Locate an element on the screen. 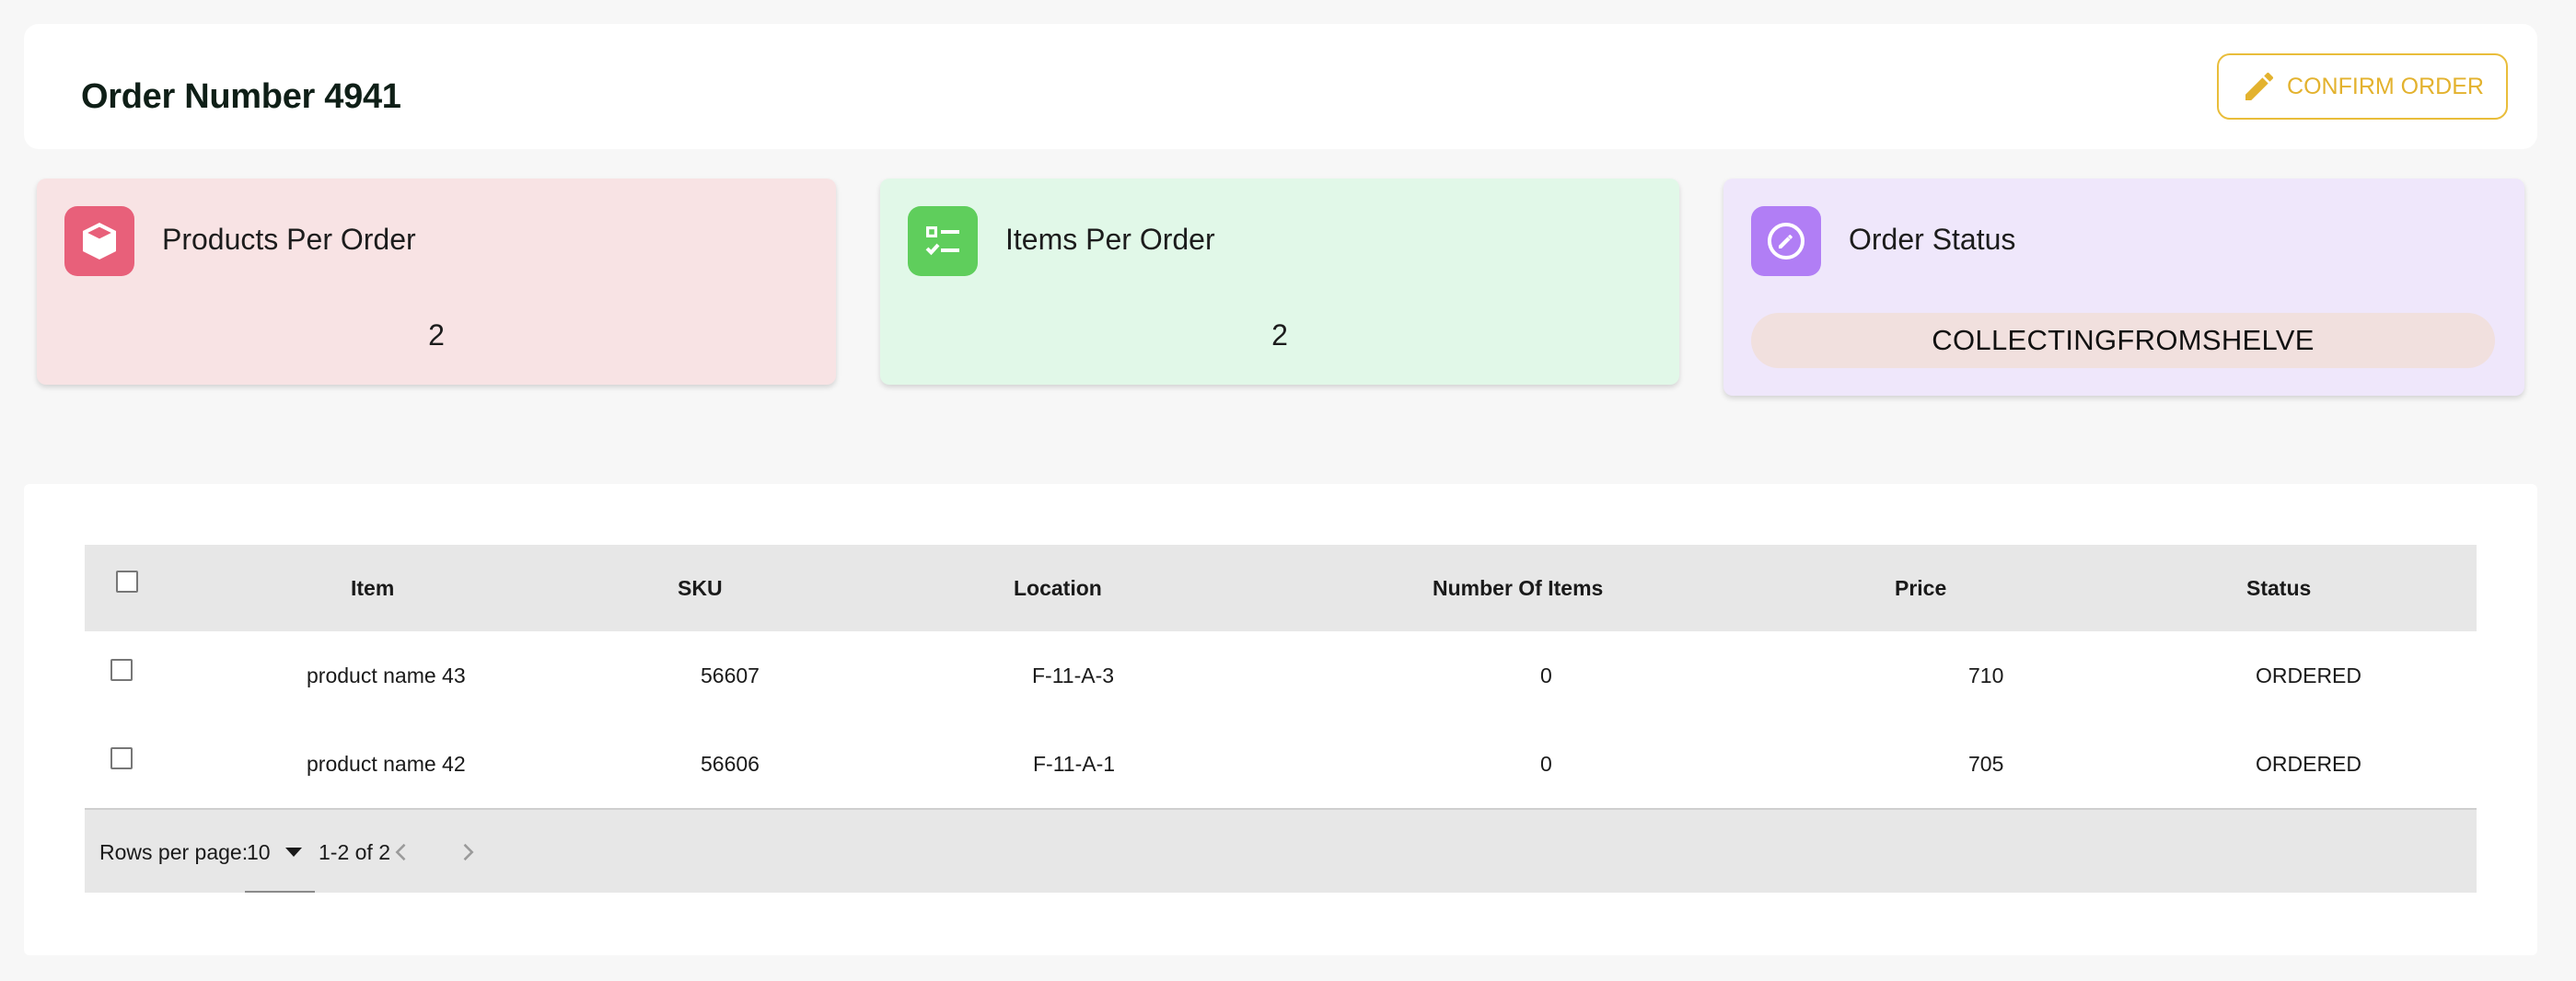 This screenshot has height=981, width=2576. confirm-order-label: CONFIRM ORDER is located at coordinates (2385, 86).